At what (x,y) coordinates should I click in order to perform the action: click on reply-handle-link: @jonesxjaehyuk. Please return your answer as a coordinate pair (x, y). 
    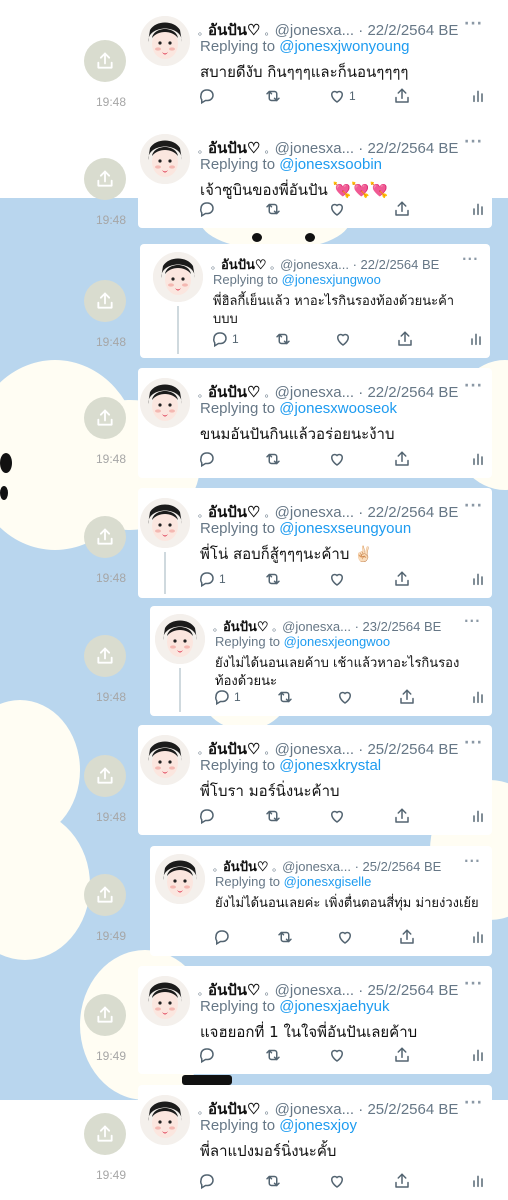
    Looking at the image, I should click on (334, 1006).